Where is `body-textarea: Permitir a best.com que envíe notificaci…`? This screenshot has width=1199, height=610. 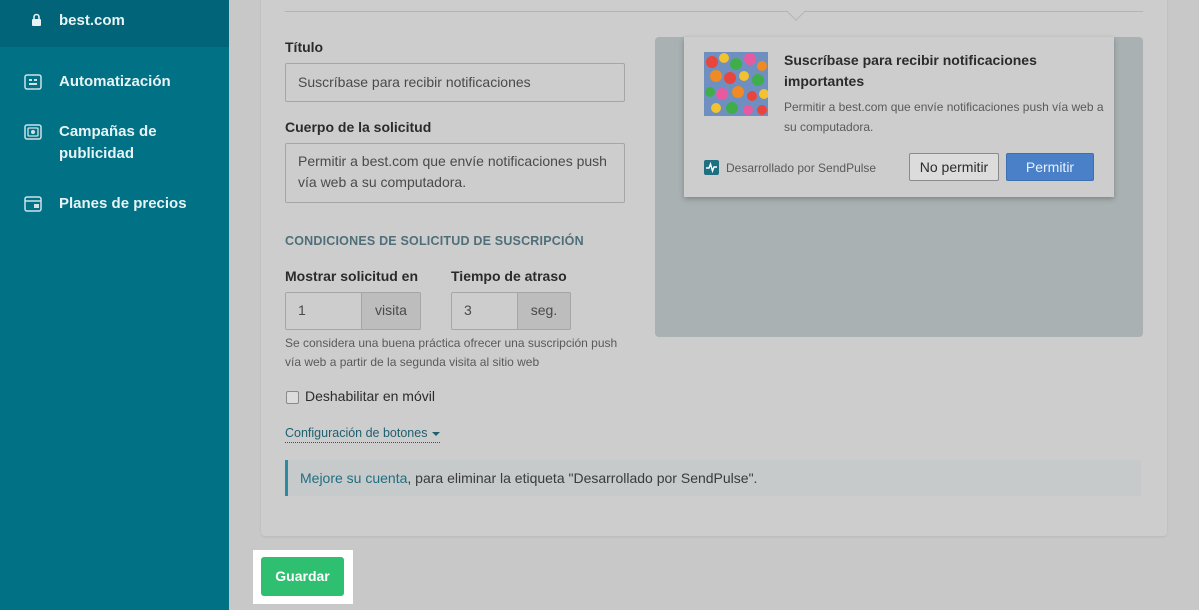 body-textarea: Permitir a best.com que envíe notificaci… is located at coordinates (455, 173).